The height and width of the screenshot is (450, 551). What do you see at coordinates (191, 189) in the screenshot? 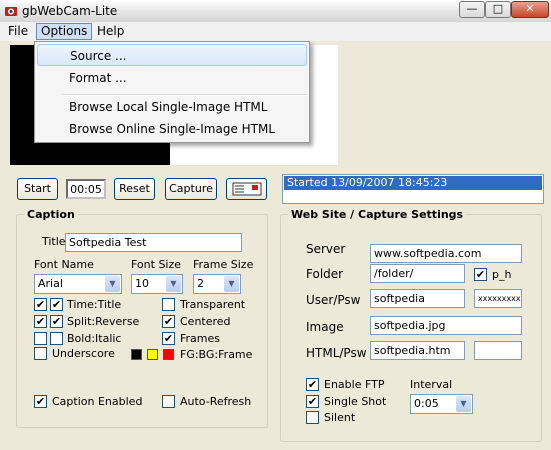
I see `capture-button: Capture` at bounding box center [191, 189].